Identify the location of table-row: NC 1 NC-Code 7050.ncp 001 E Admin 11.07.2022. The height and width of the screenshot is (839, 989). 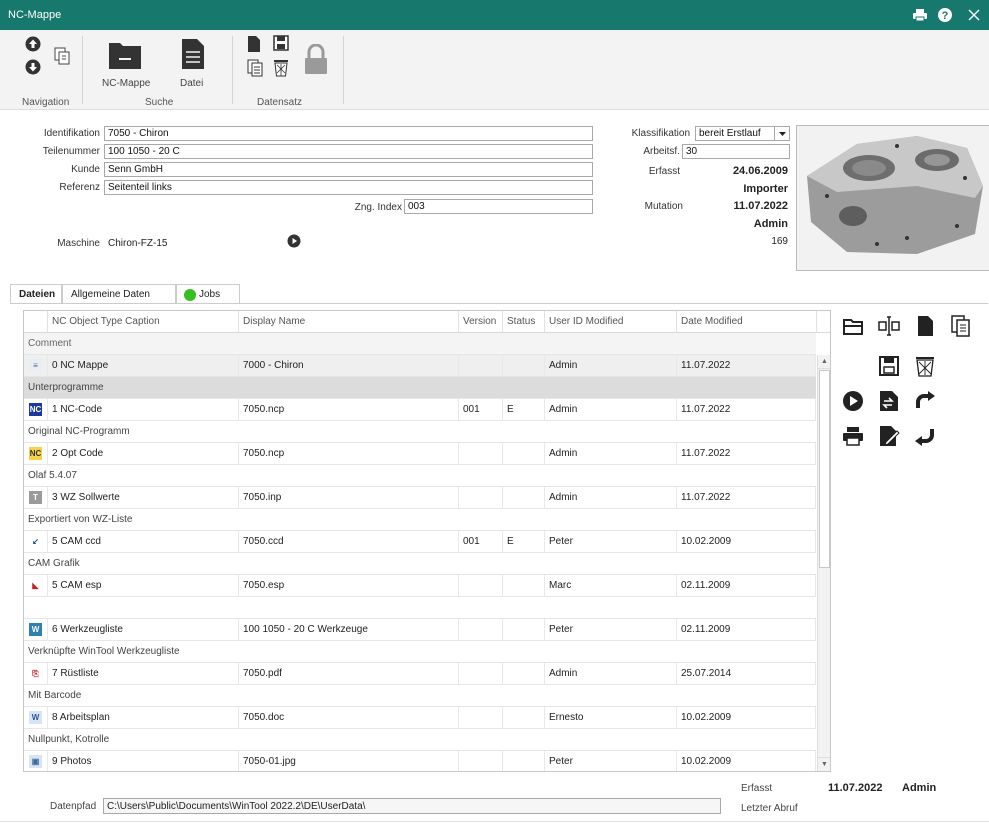
(420, 410).